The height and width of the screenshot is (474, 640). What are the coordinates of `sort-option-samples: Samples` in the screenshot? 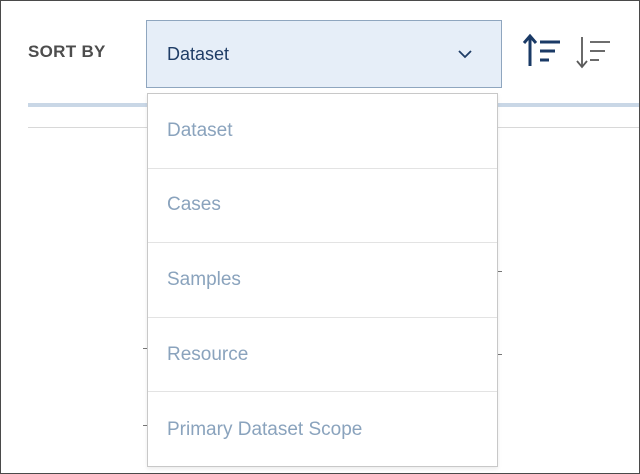 It's located at (322, 280).